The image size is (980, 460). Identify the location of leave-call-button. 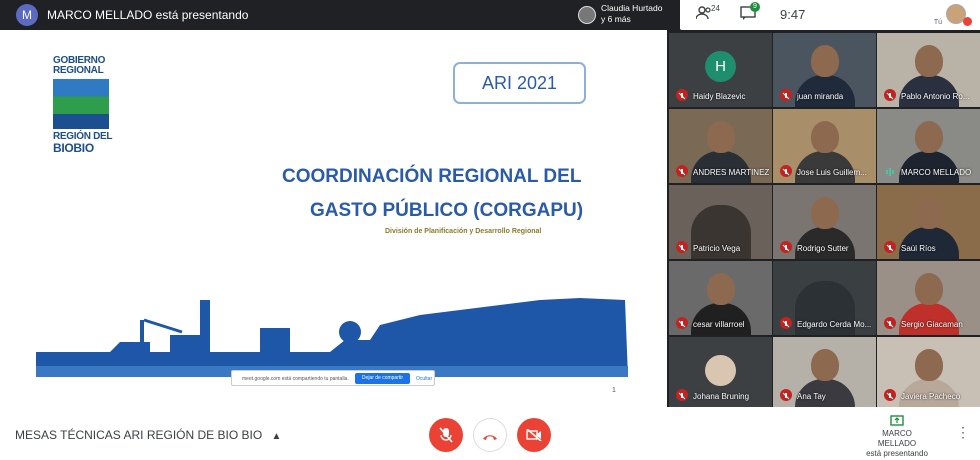
(490, 435).